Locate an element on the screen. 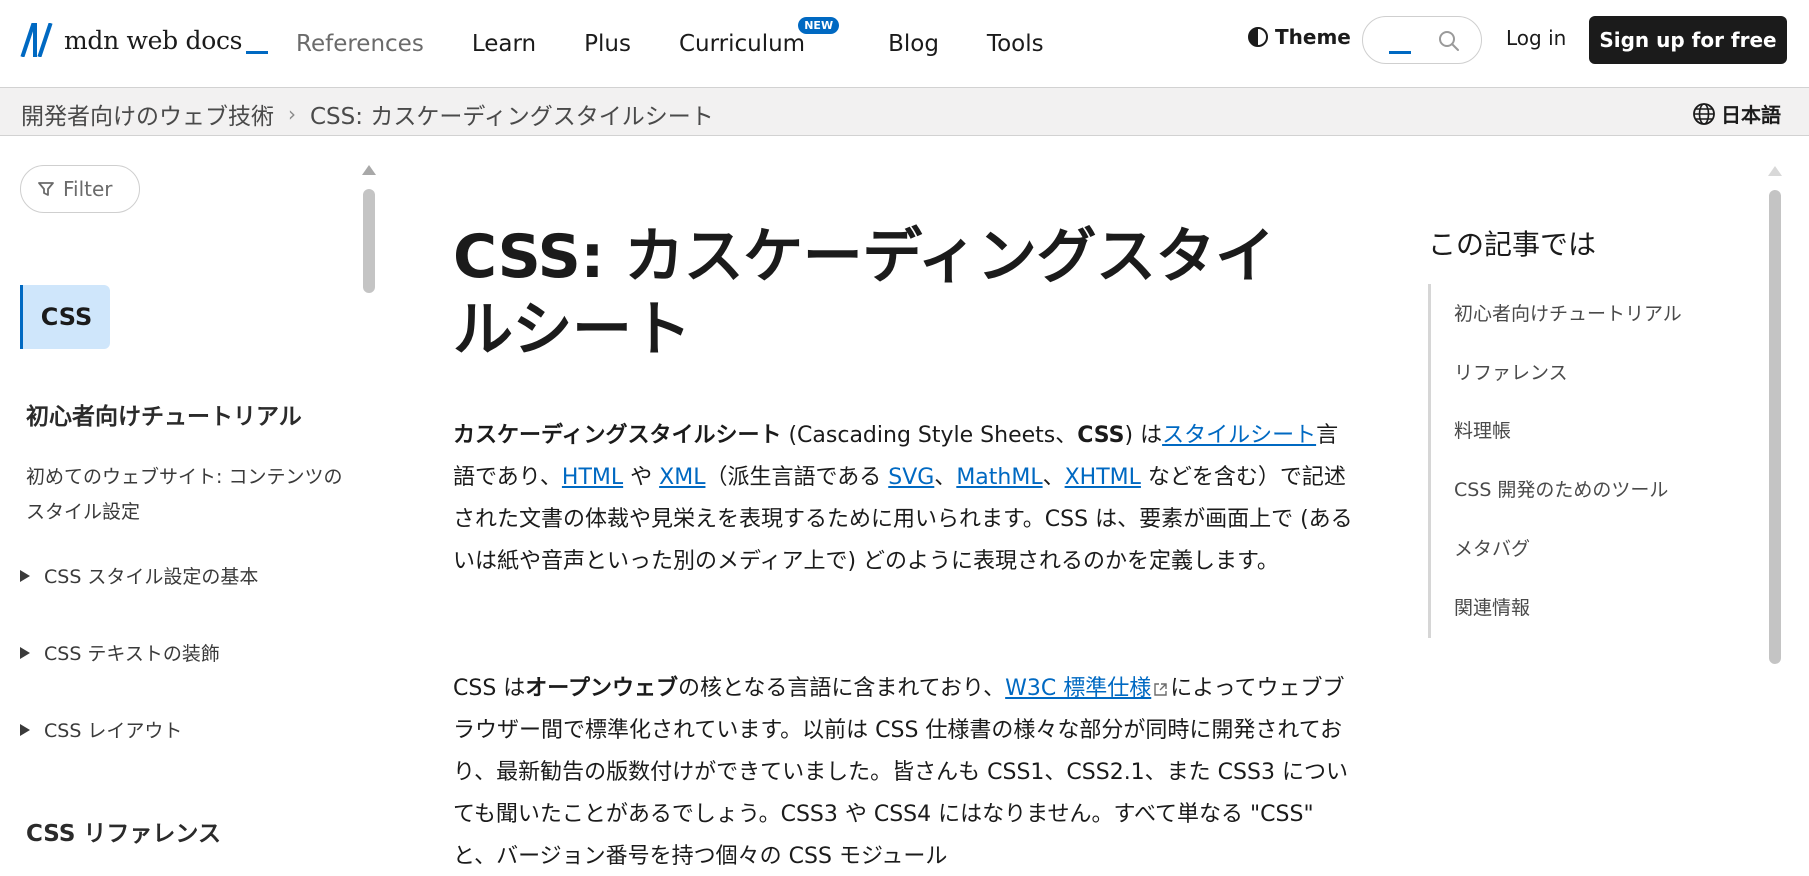 This screenshot has width=1809, height=876. theme-label: Theme is located at coordinates (1313, 37).